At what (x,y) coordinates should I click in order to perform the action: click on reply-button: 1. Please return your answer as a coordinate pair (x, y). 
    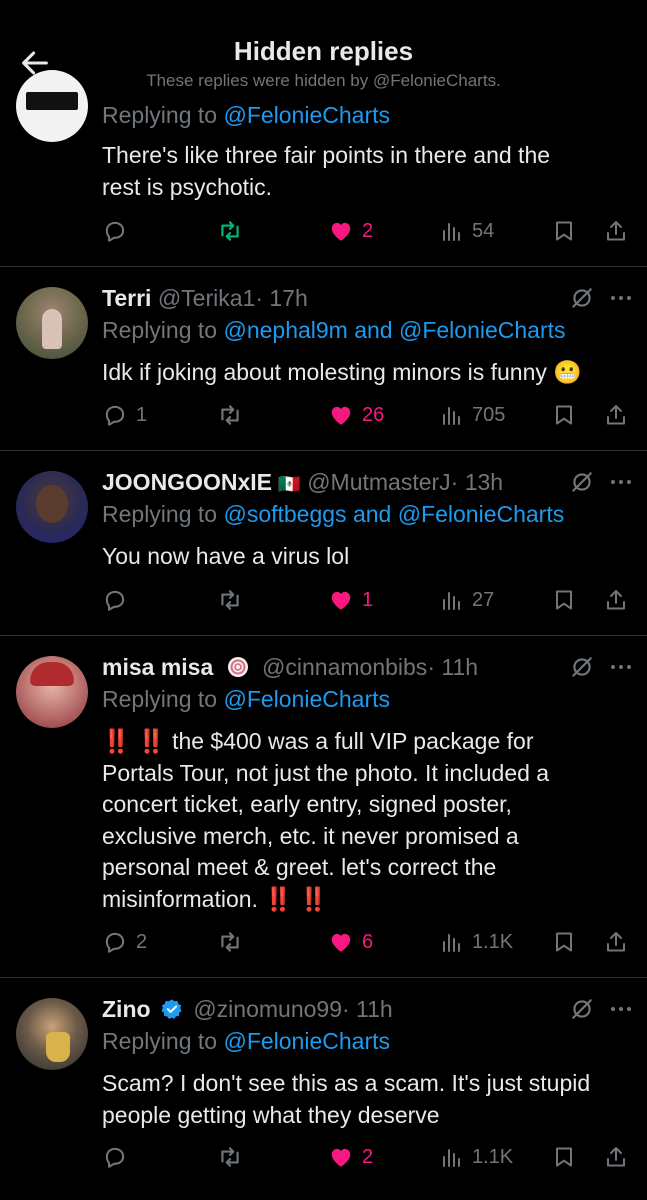
    Looking at the image, I should click on (124, 415).